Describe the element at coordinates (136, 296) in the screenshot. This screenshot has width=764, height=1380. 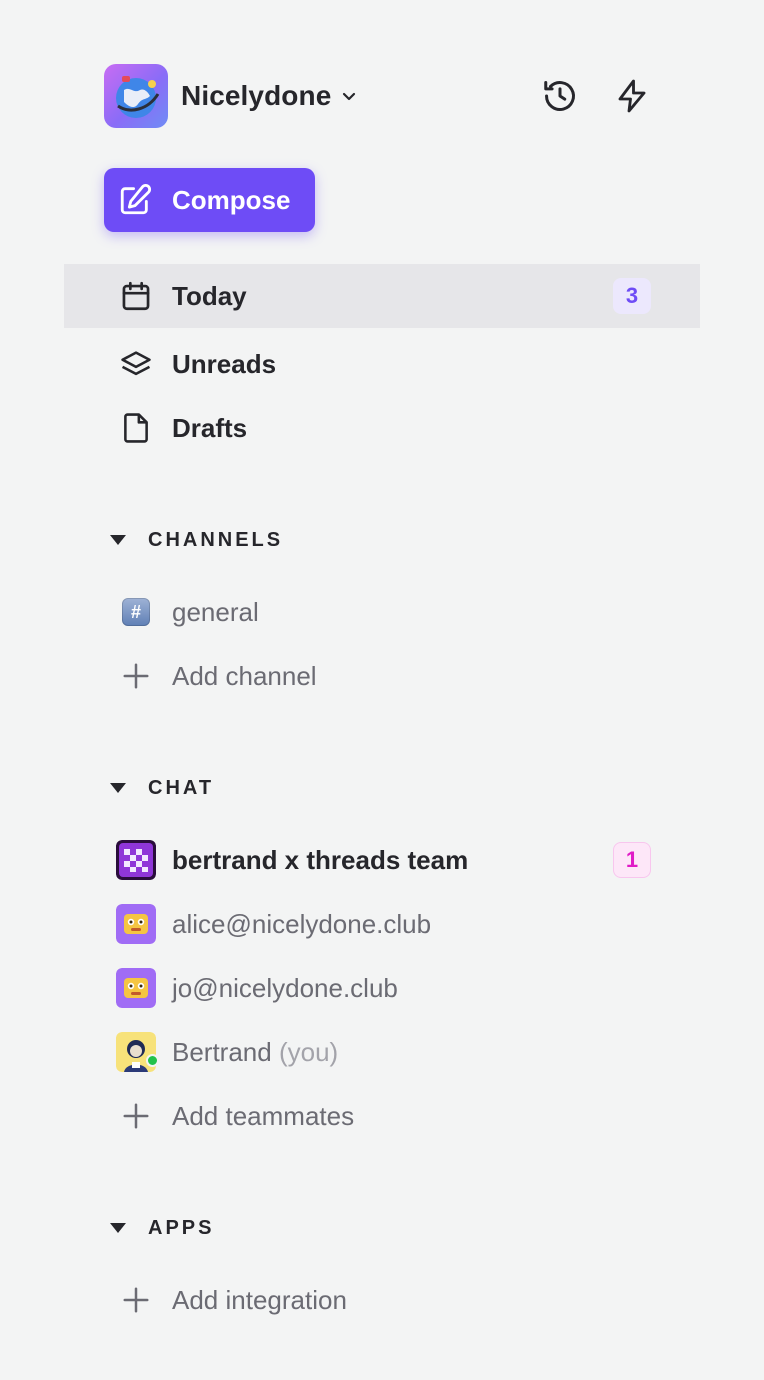
I see `calendar-icon` at that location.